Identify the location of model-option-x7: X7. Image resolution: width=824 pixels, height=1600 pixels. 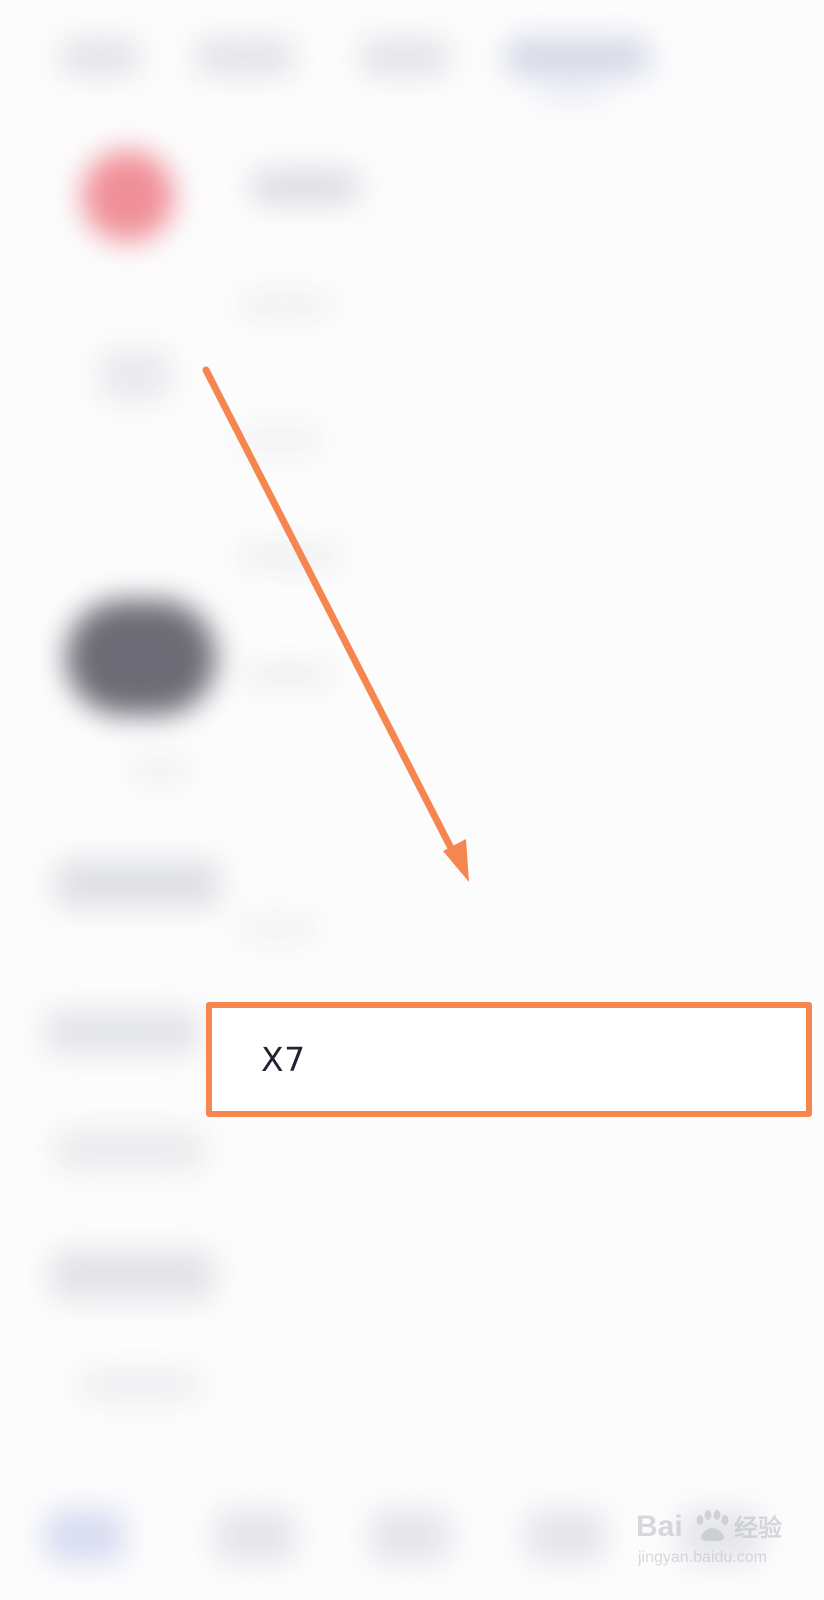
(509, 1059).